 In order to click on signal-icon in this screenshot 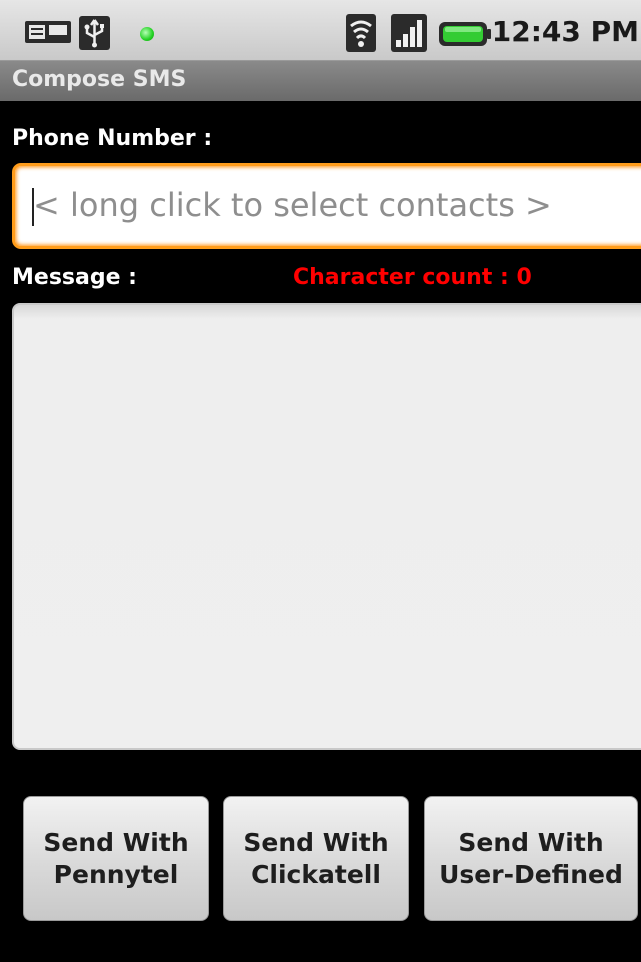, I will do `click(409, 33)`.